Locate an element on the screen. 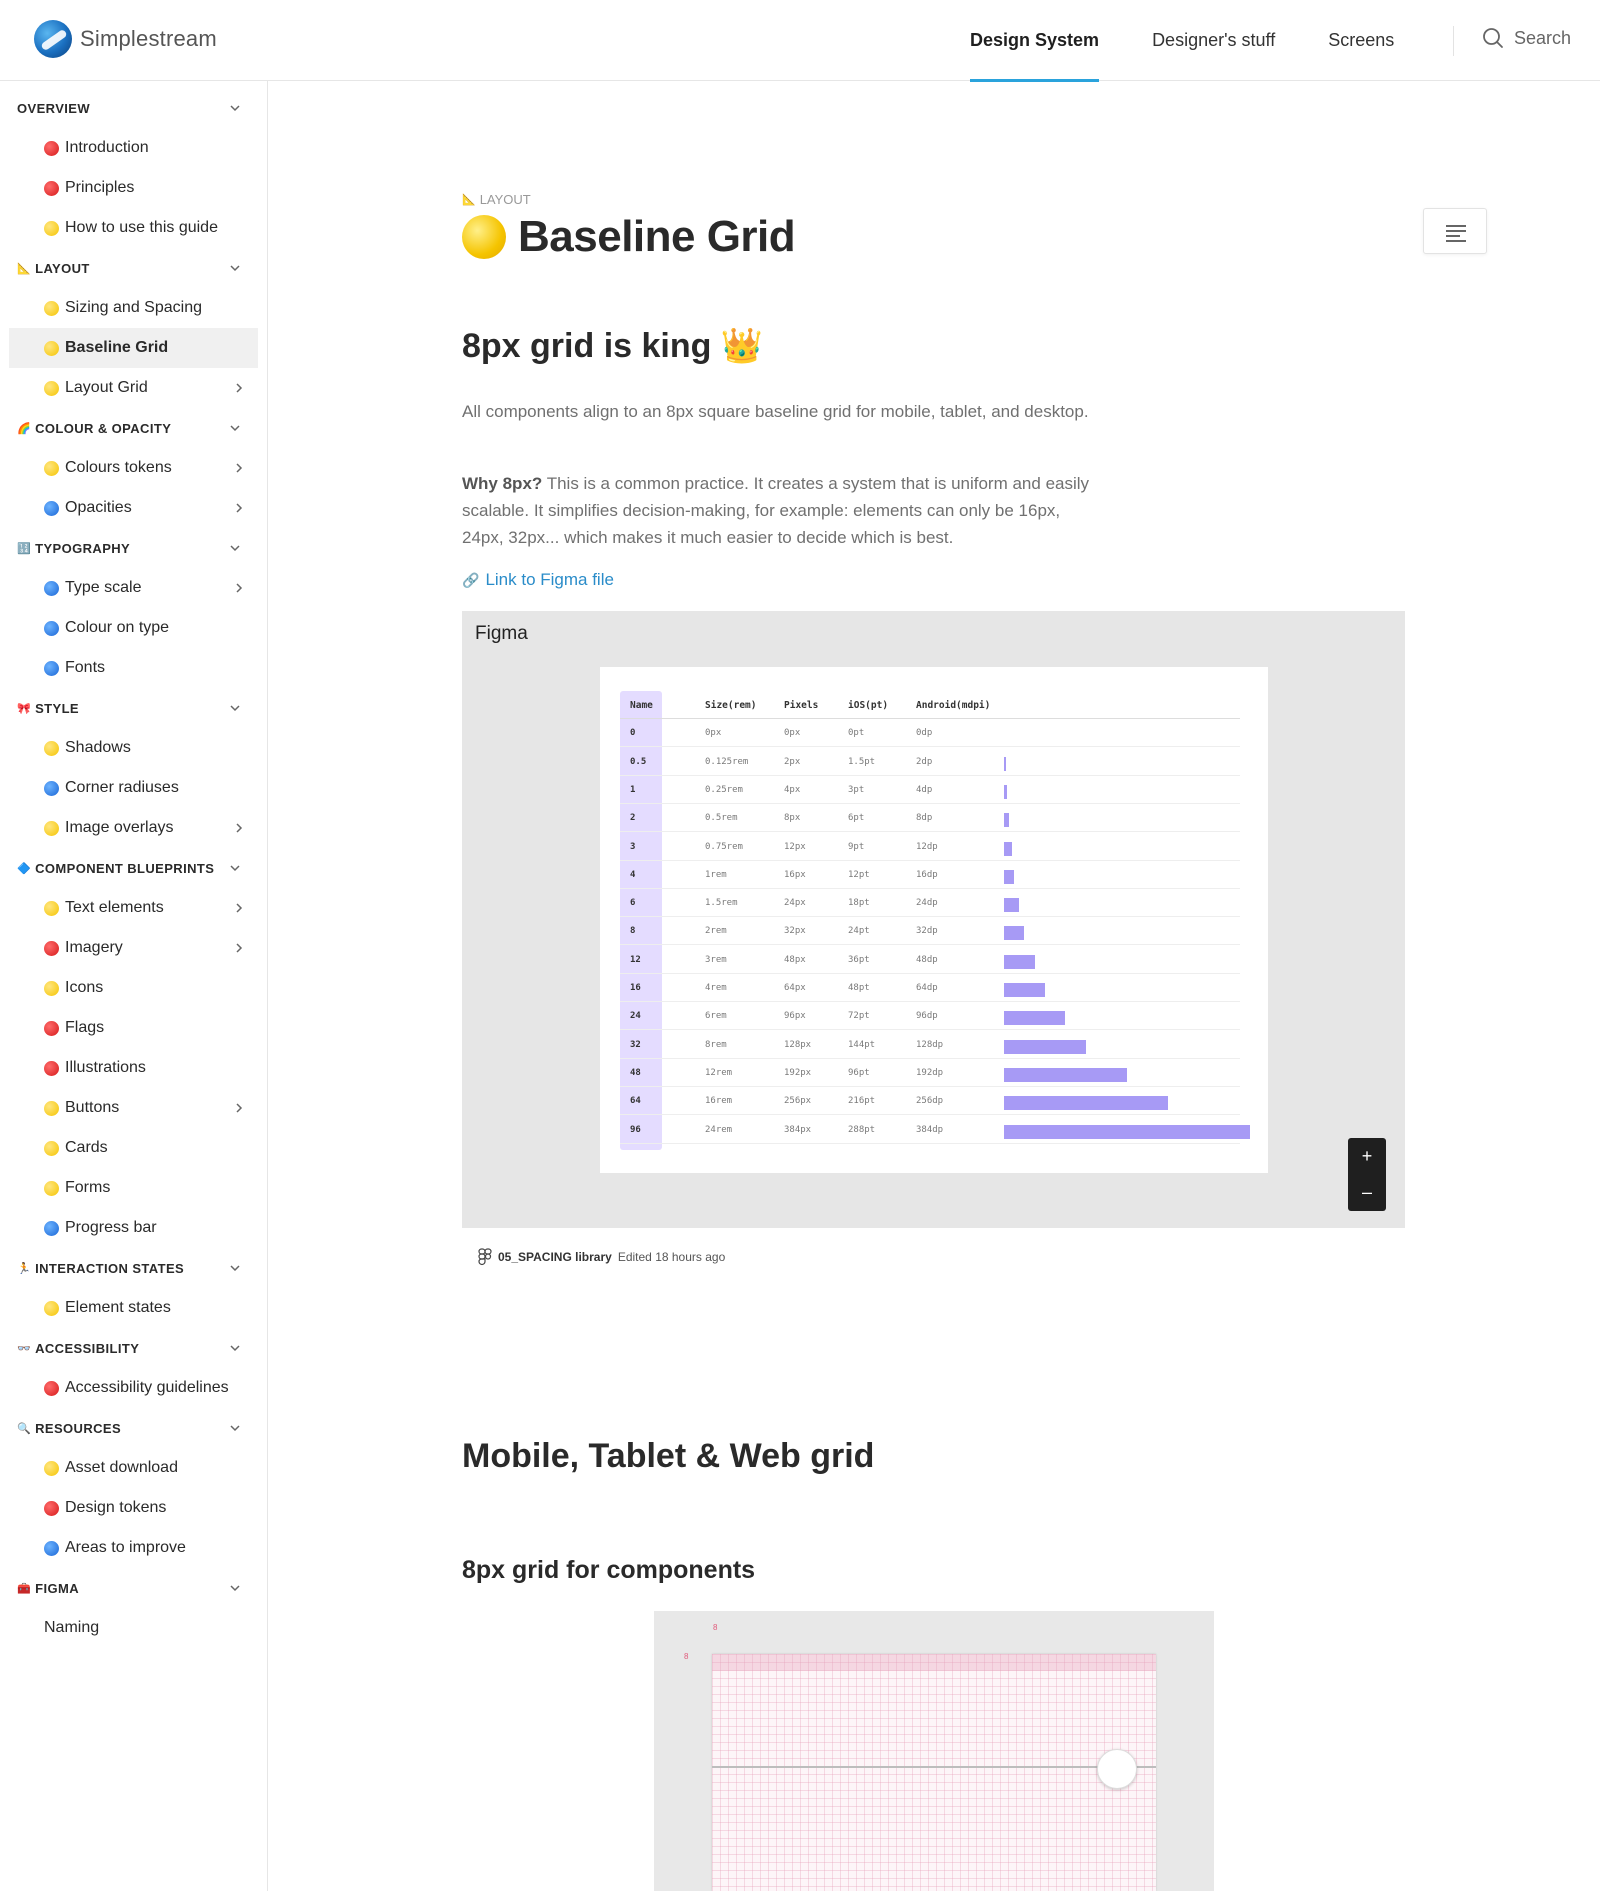  sidebar-item: Buttons is located at coordinates (133, 1108).